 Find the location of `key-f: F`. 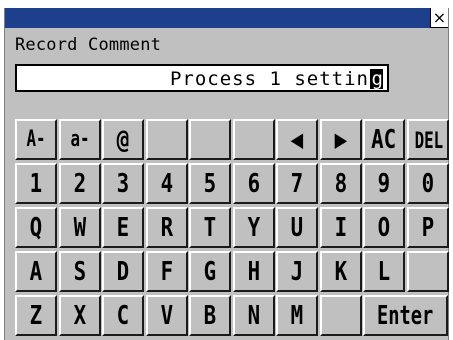

key-f: F is located at coordinates (167, 271).